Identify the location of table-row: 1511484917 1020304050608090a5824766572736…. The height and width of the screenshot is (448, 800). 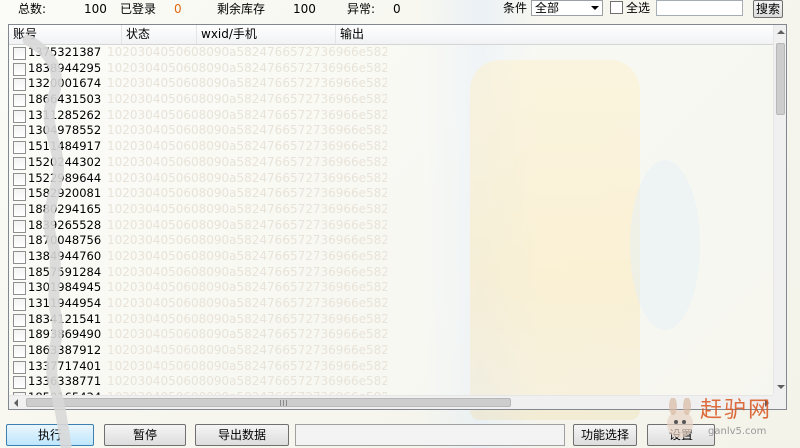
(391, 147).